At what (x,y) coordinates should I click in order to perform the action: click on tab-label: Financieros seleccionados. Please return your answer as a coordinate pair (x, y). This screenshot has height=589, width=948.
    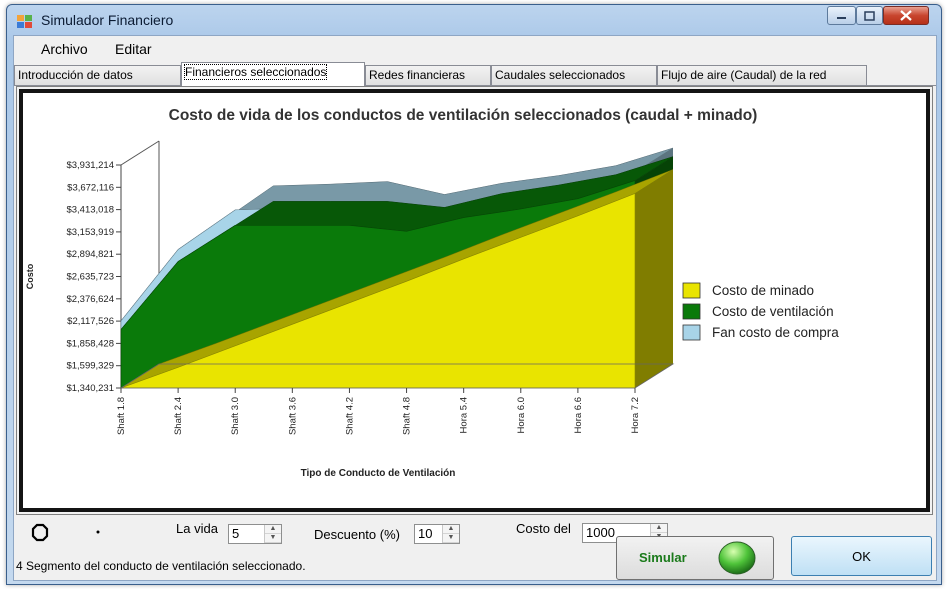
    Looking at the image, I should click on (255, 72).